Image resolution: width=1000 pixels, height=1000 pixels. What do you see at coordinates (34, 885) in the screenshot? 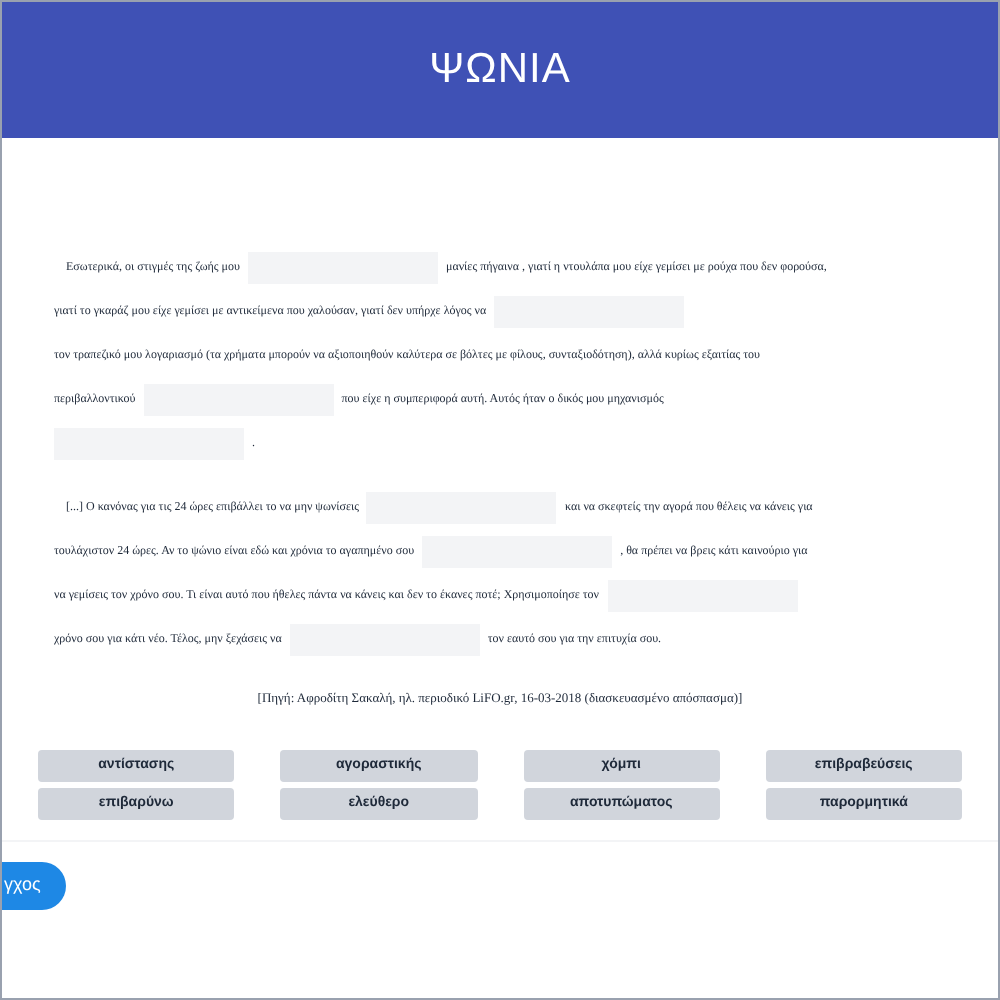
I see `check-button: γχος` at bounding box center [34, 885].